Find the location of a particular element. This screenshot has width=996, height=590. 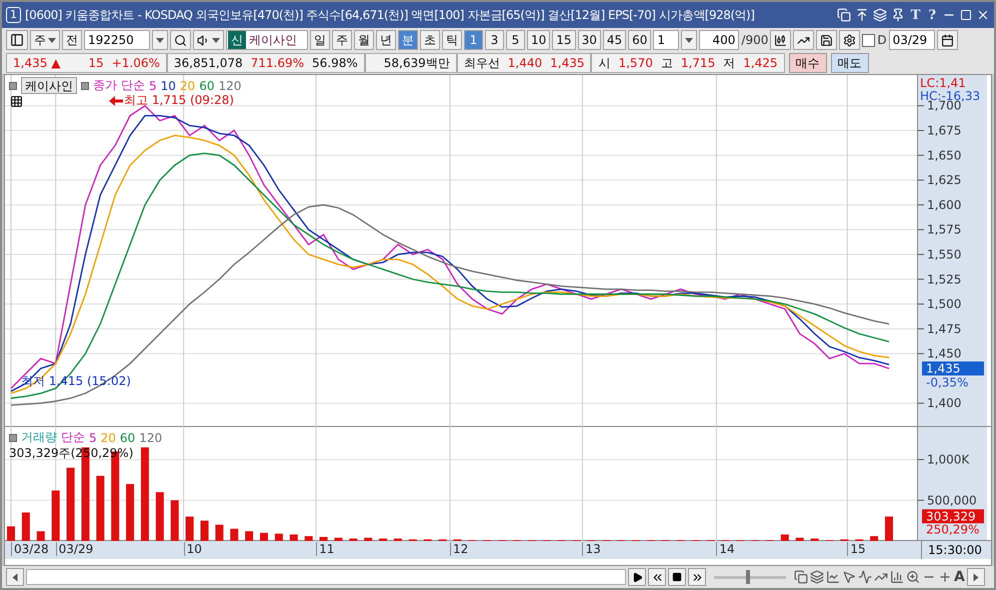

stop-button is located at coordinates (677, 577).